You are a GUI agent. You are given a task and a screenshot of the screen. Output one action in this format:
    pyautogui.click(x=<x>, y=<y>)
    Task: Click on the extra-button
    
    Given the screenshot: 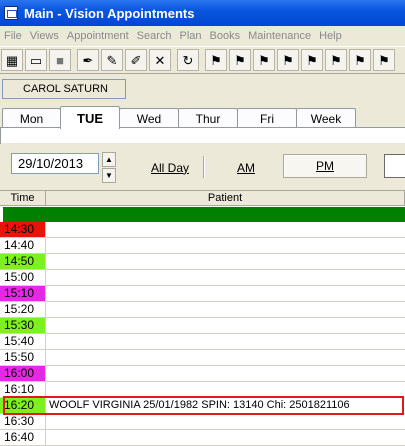 What is the action you would take?
    pyautogui.click(x=394, y=166)
    